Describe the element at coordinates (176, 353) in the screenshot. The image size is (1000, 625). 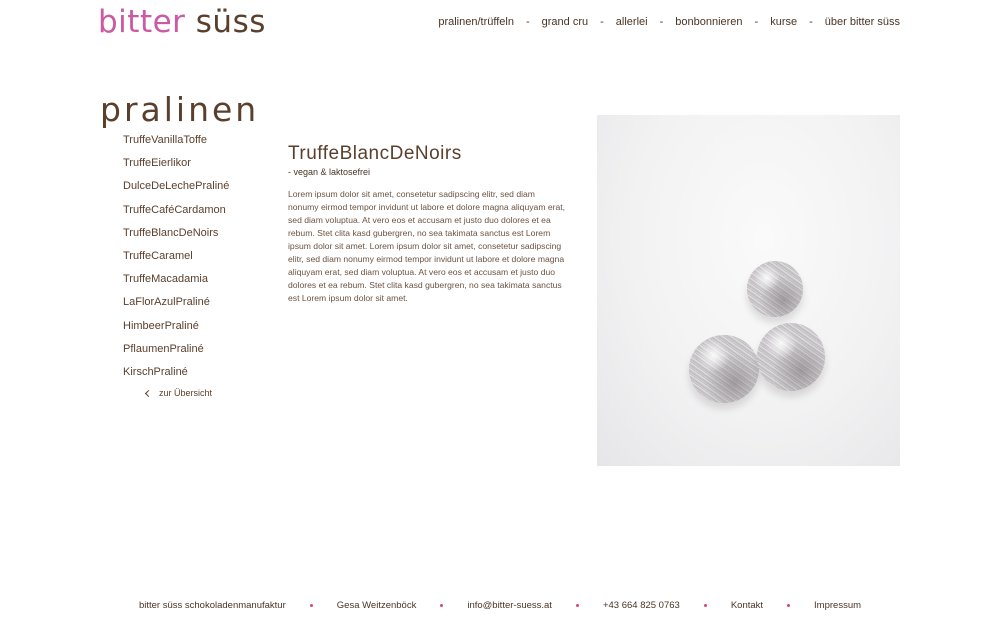
I see `product-list-item: PflaumenPraliné` at that location.